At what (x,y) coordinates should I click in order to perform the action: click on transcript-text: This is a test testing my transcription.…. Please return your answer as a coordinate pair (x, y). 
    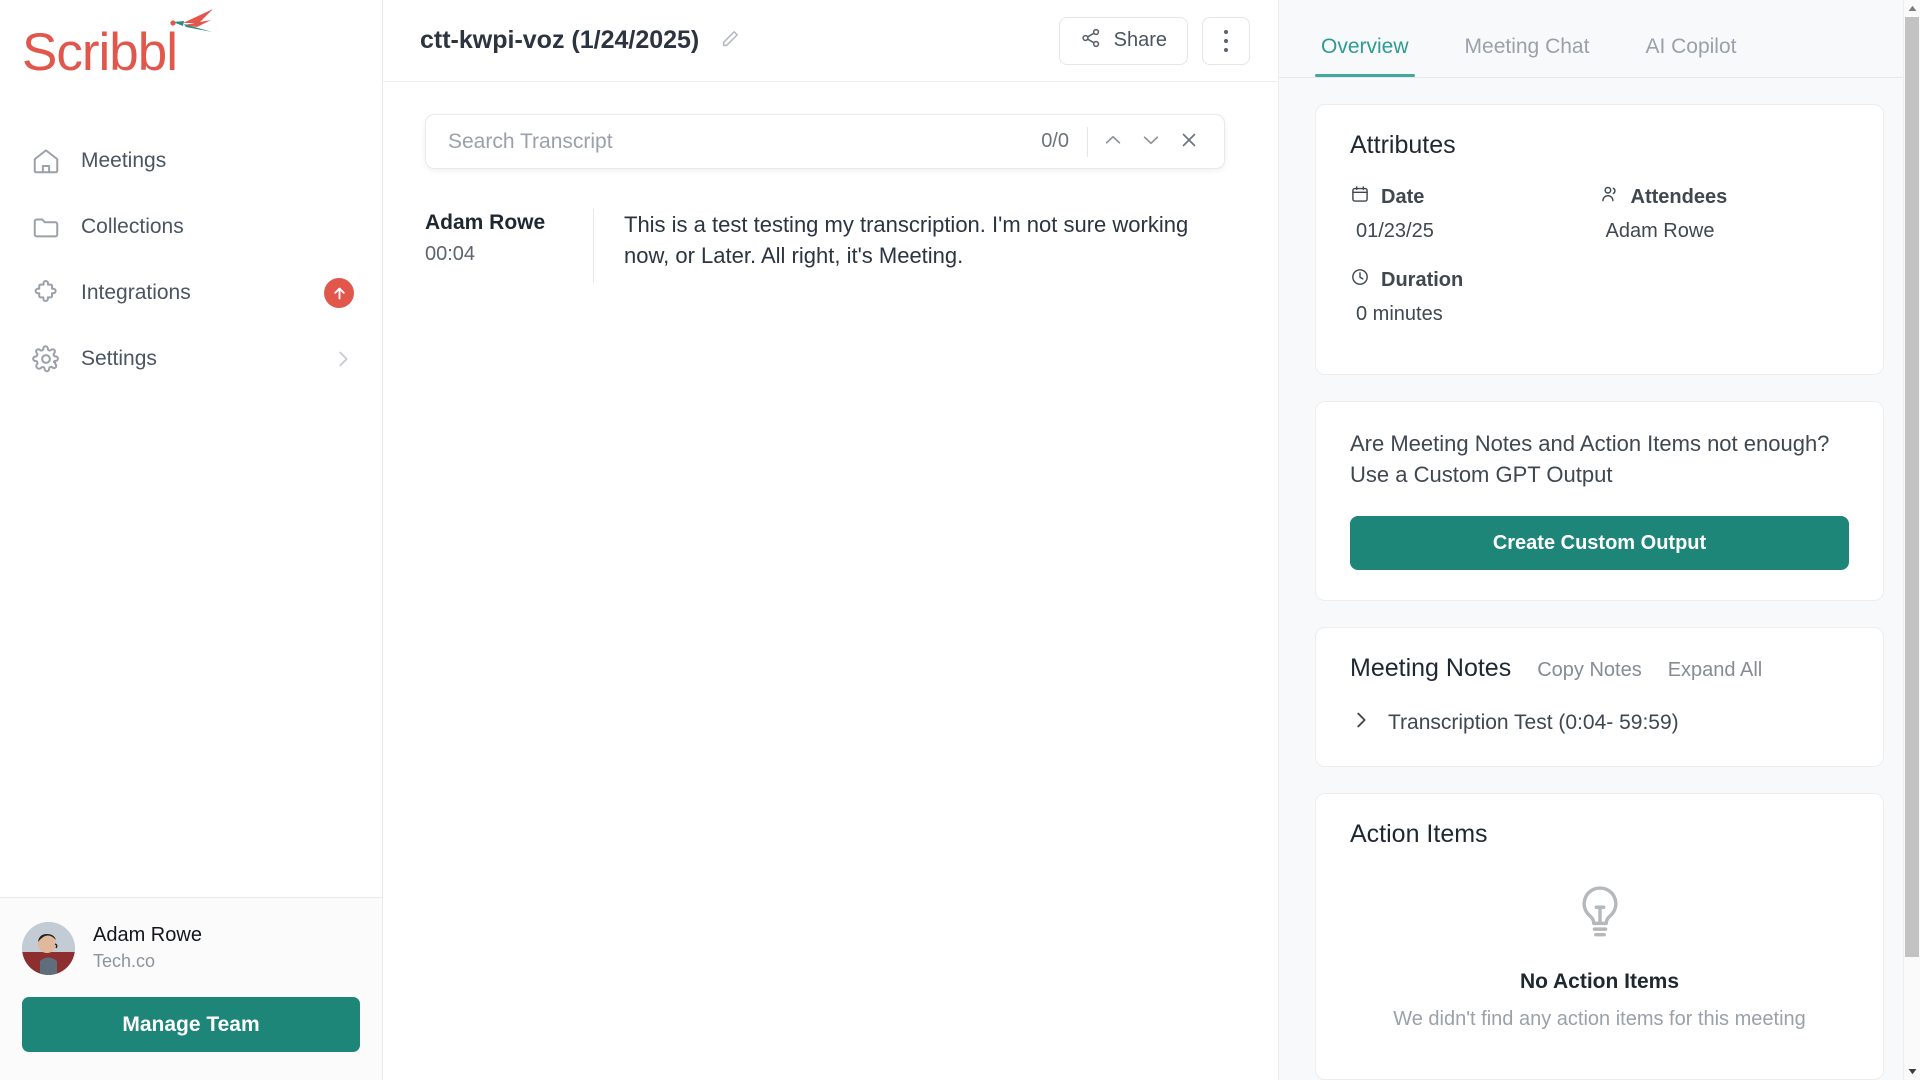
    Looking at the image, I should click on (906, 240).